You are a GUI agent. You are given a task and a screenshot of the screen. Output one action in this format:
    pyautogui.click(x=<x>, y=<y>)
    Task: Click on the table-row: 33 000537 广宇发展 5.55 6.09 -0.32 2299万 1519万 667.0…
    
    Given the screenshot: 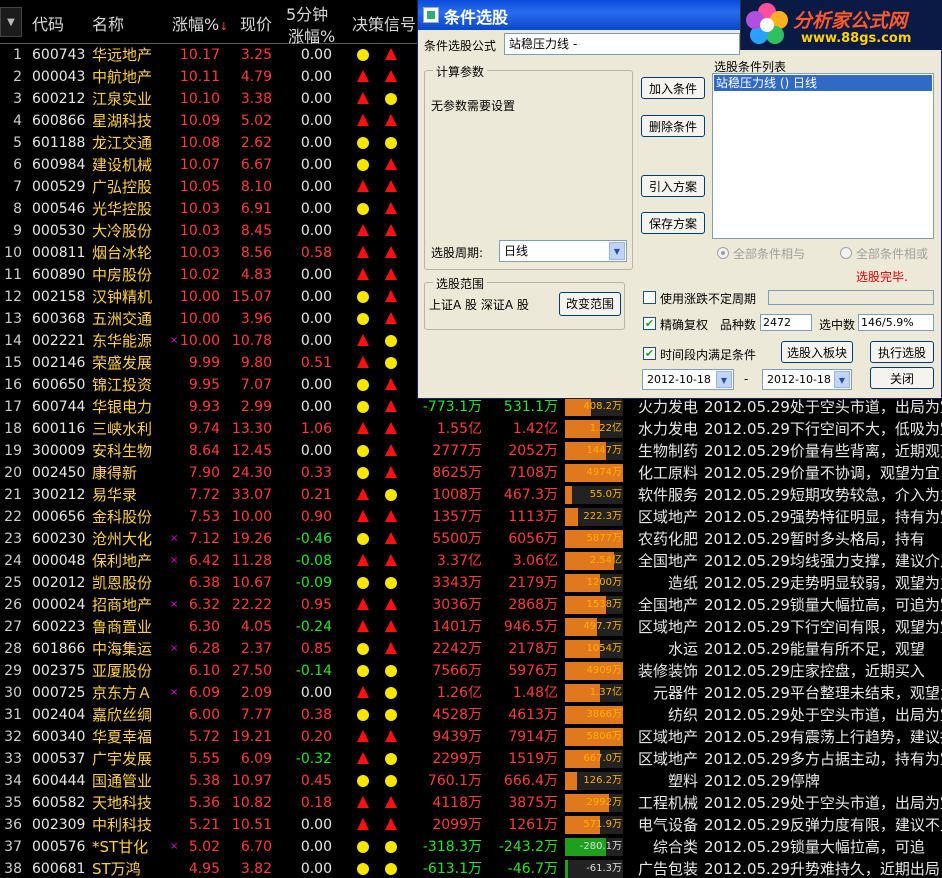 What is the action you would take?
    pyautogui.click(x=471, y=759)
    